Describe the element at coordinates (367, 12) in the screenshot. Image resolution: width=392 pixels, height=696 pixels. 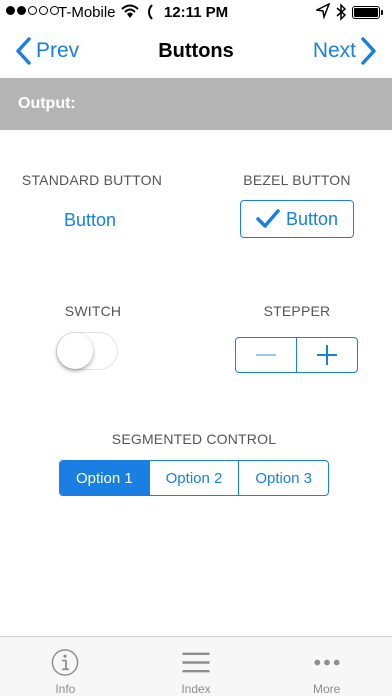
I see `battery-icon` at that location.